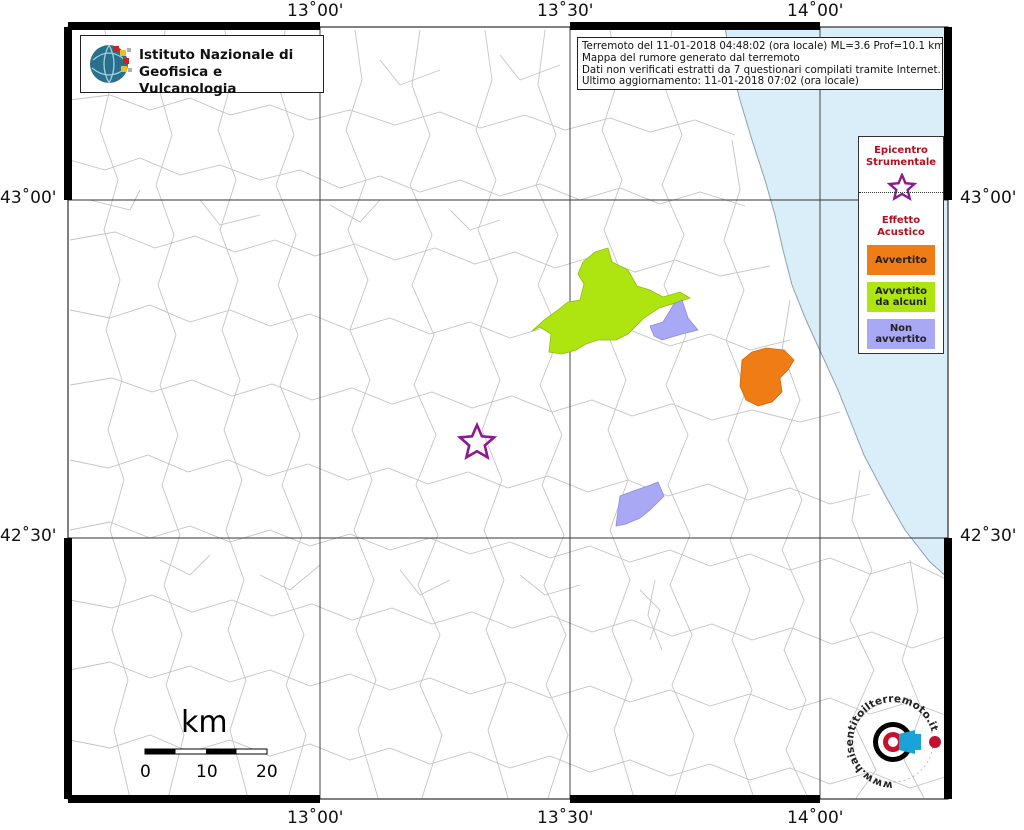  I want to click on scale-tick-20: 20, so click(267, 772).